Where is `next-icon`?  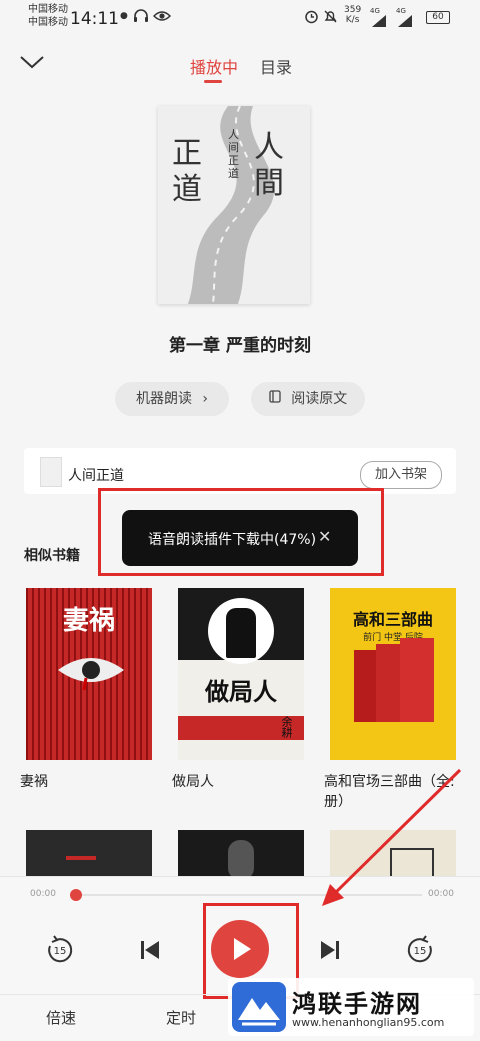 next-icon is located at coordinates (330, 950).